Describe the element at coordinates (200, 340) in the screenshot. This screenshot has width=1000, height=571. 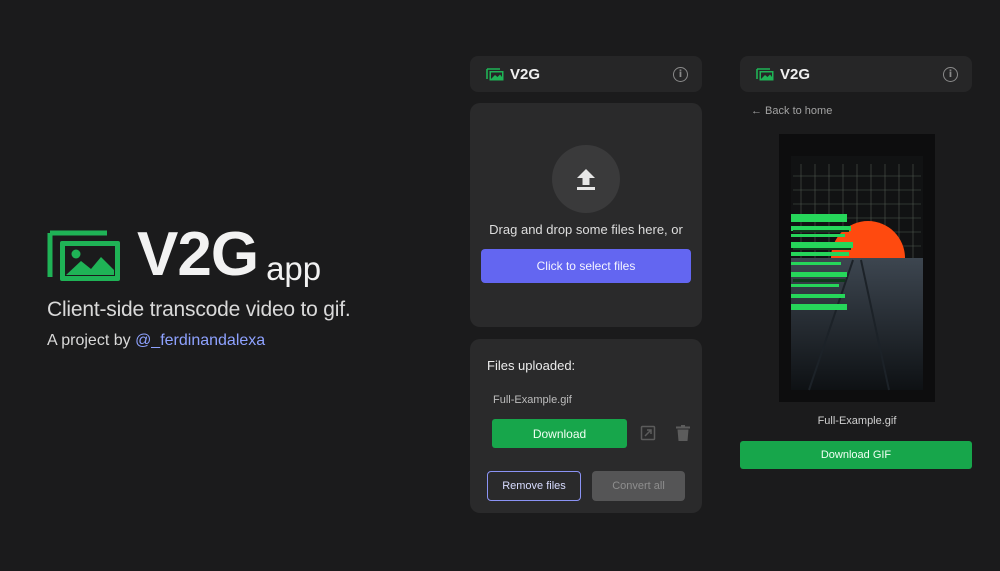
I see `author-link: @_ferdinandalexa` at that location.